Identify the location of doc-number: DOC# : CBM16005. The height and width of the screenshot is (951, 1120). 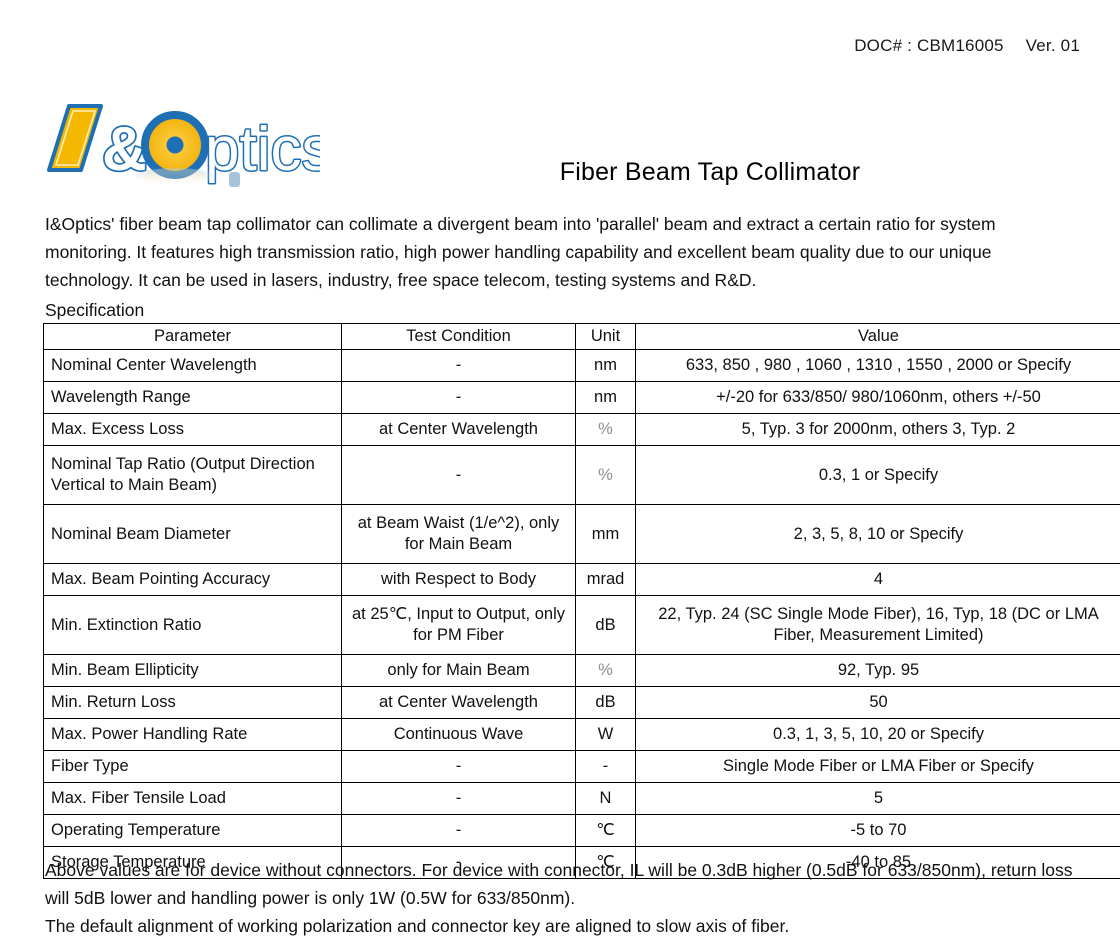
(929, 45).